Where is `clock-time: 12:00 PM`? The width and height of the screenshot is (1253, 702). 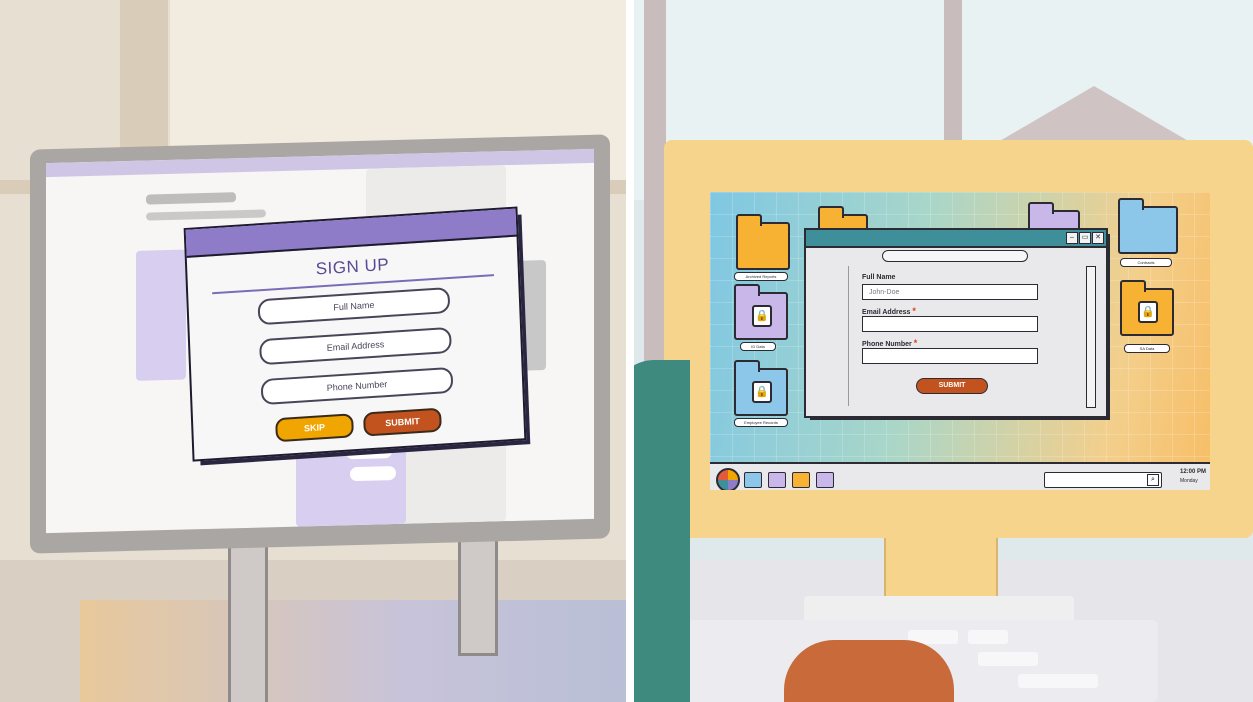
clock-time: 12:00 PM is located at coordinates (1193, 472).